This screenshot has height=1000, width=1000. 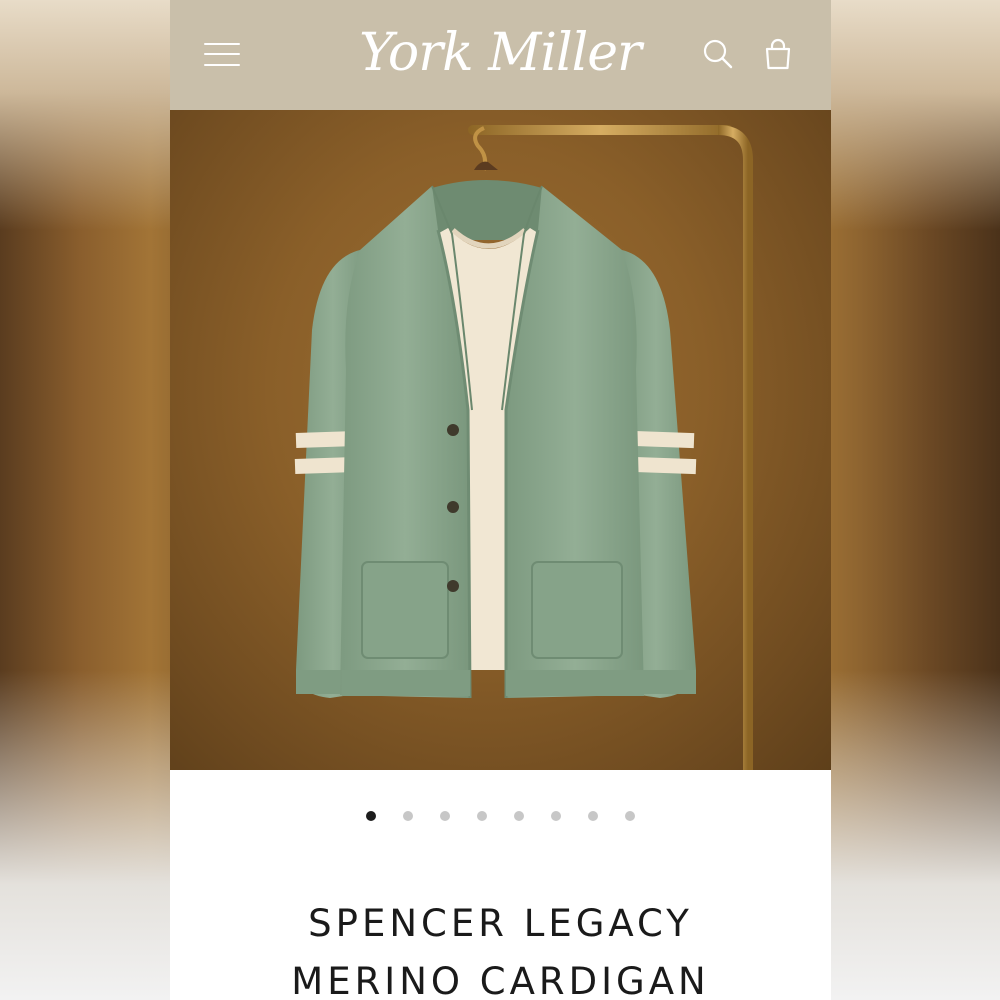 What do you see at coordinates (500, 947) in the screenshot?
I see `product-title: SPENCER LEGACY MERINO CARDIGAN` at bounding box center [500, 947].